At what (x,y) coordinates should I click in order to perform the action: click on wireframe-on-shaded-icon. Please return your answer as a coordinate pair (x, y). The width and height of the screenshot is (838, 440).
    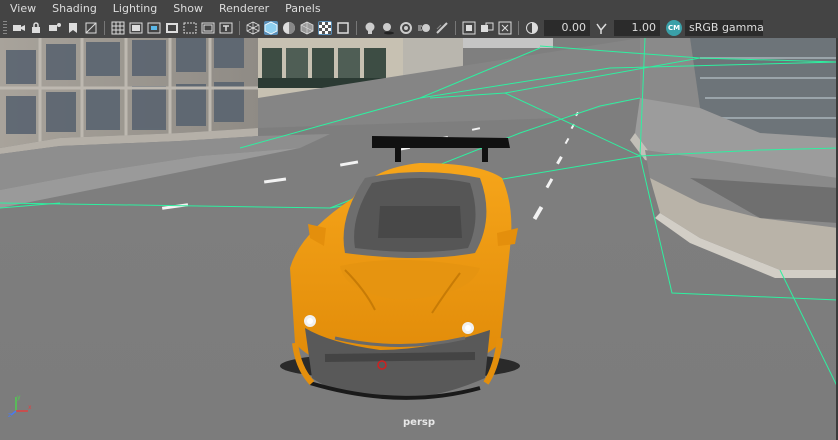
    Looking at the image, I should click on (307, 28).